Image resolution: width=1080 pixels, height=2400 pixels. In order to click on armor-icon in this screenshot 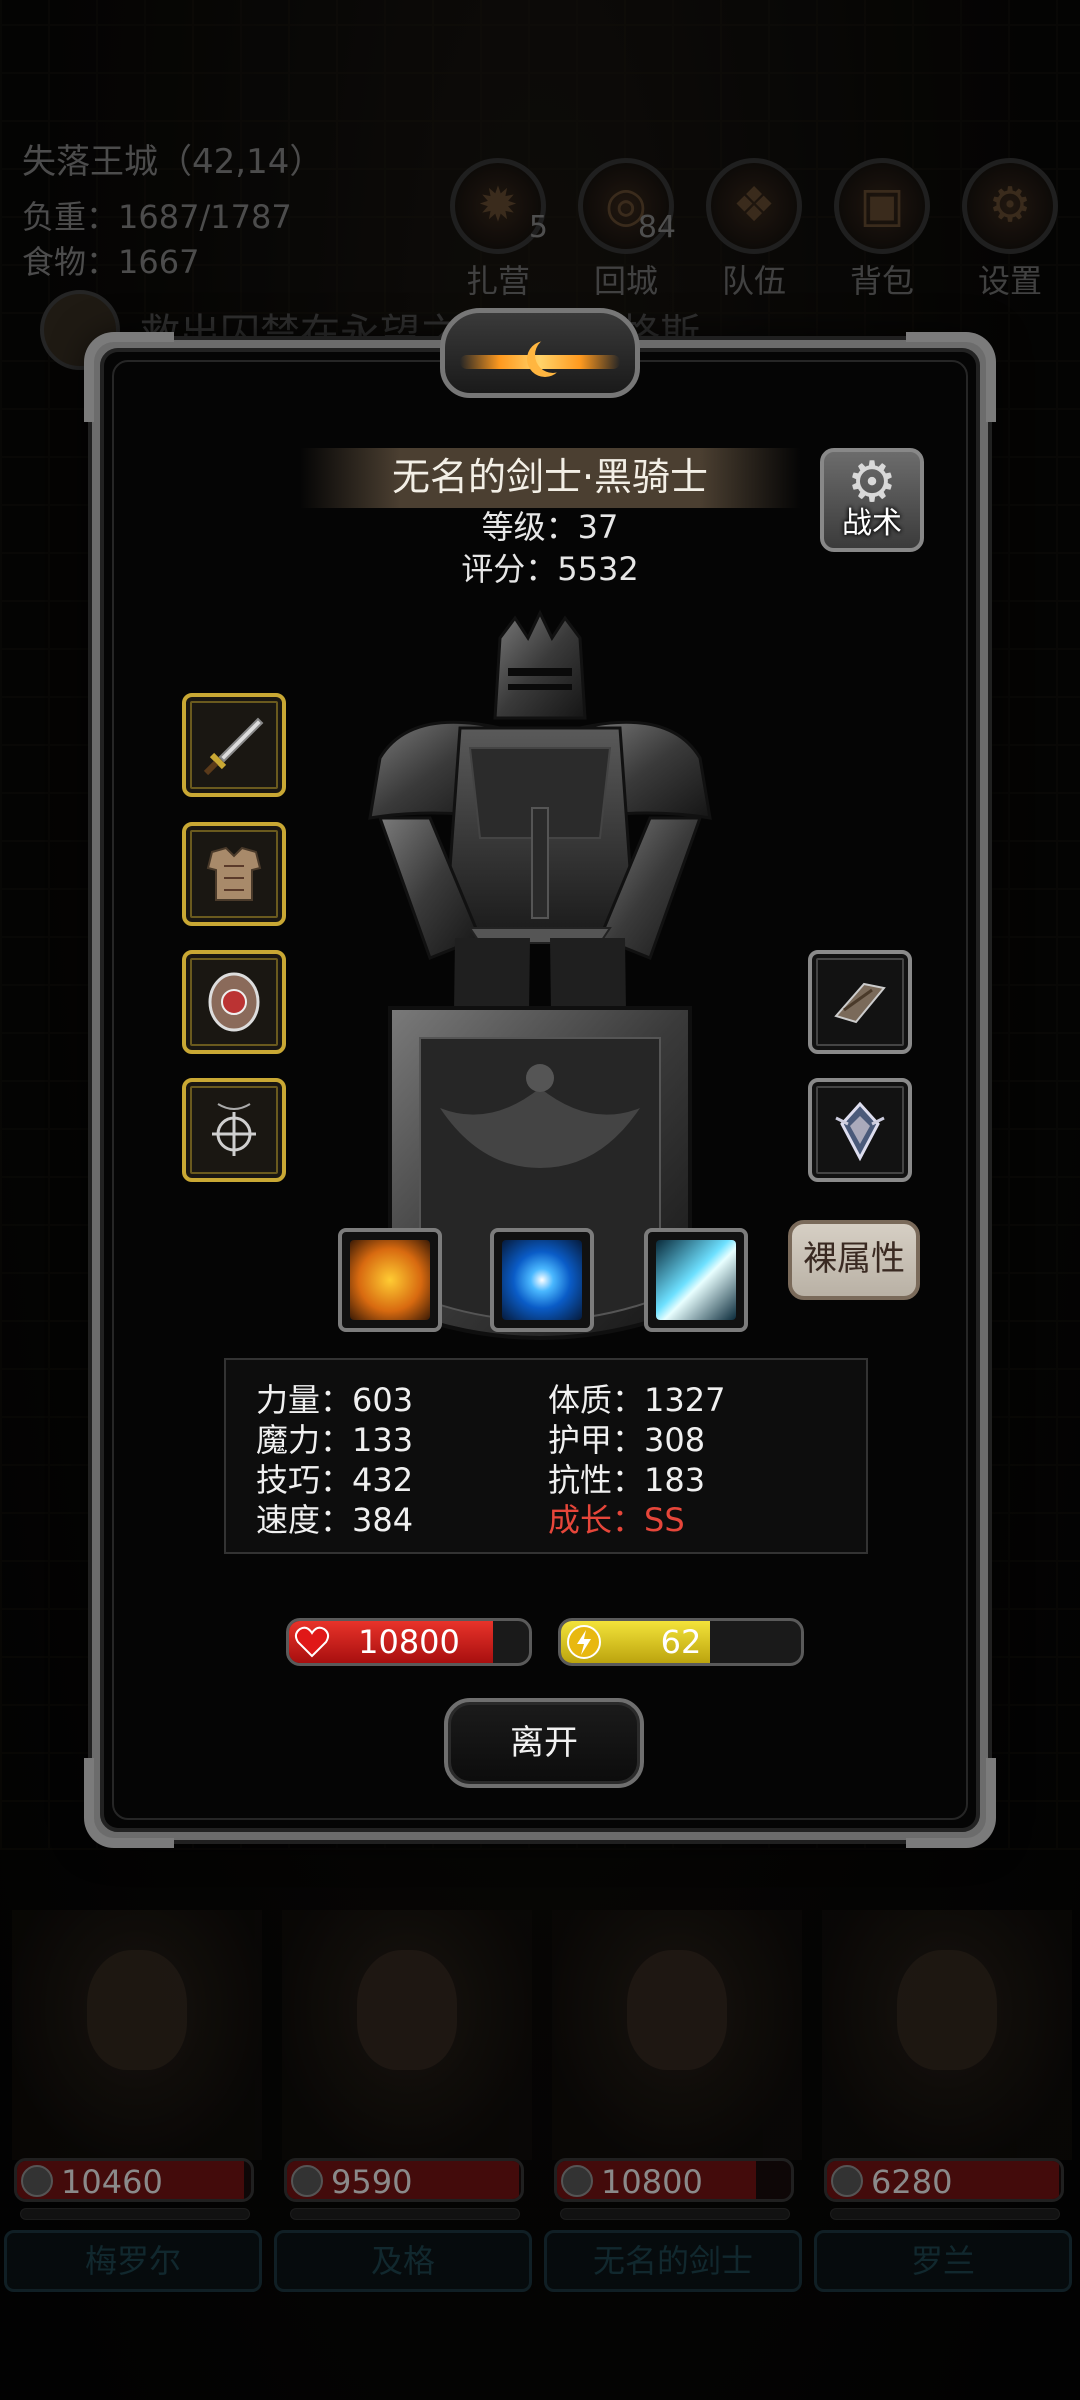, I will do `click(234, 873)`.